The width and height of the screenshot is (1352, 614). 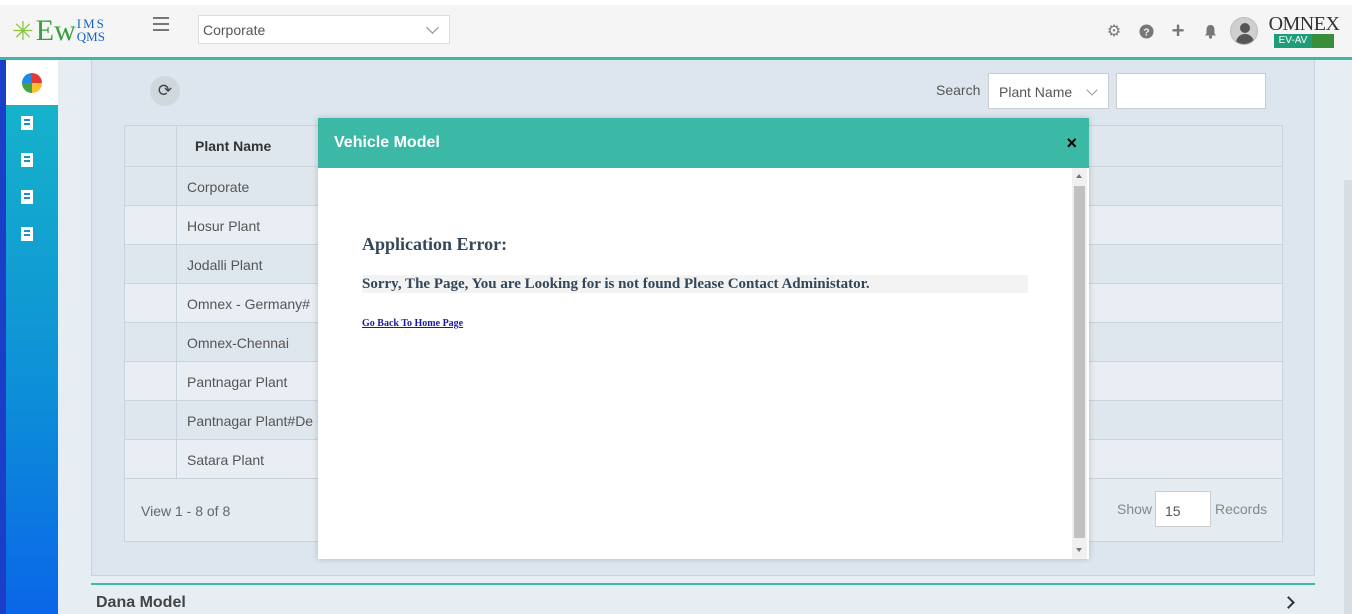 What do you see at coordinates (703, 143) in the screenshot?
I see `dialog-header: Vehicle Model ×` at bounding box center [703, 143].